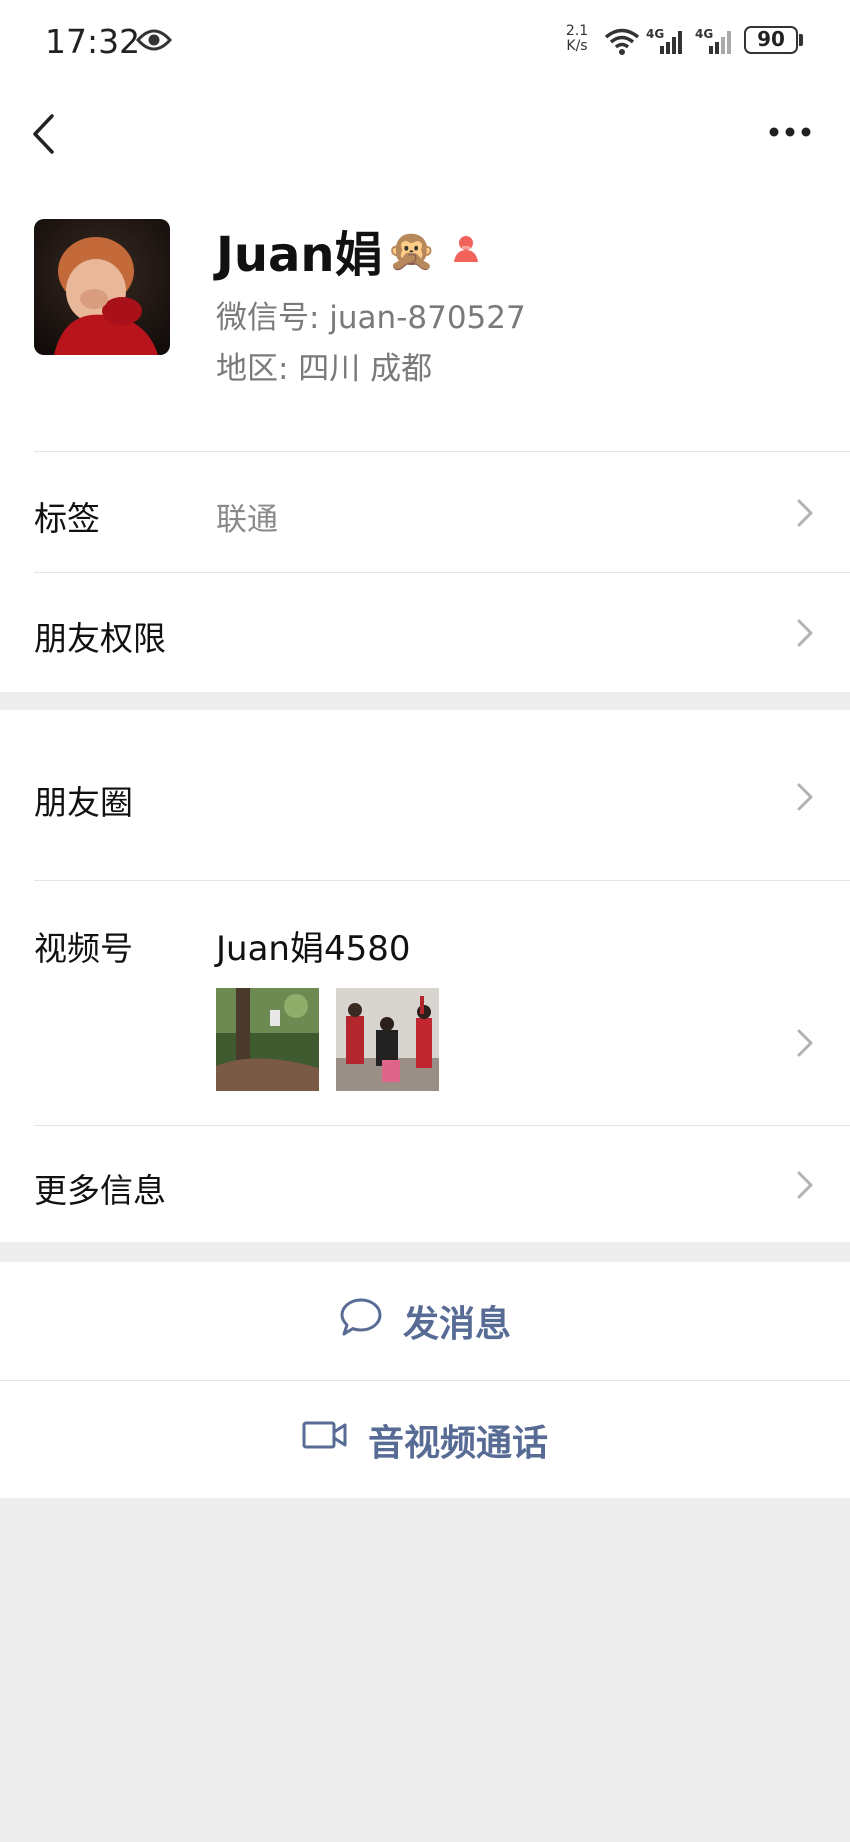 This screenshot has width=850, height=1842. Describe the element at coordinates (466, 250) in the screenshot. I see `female-gender-icon` at that location.